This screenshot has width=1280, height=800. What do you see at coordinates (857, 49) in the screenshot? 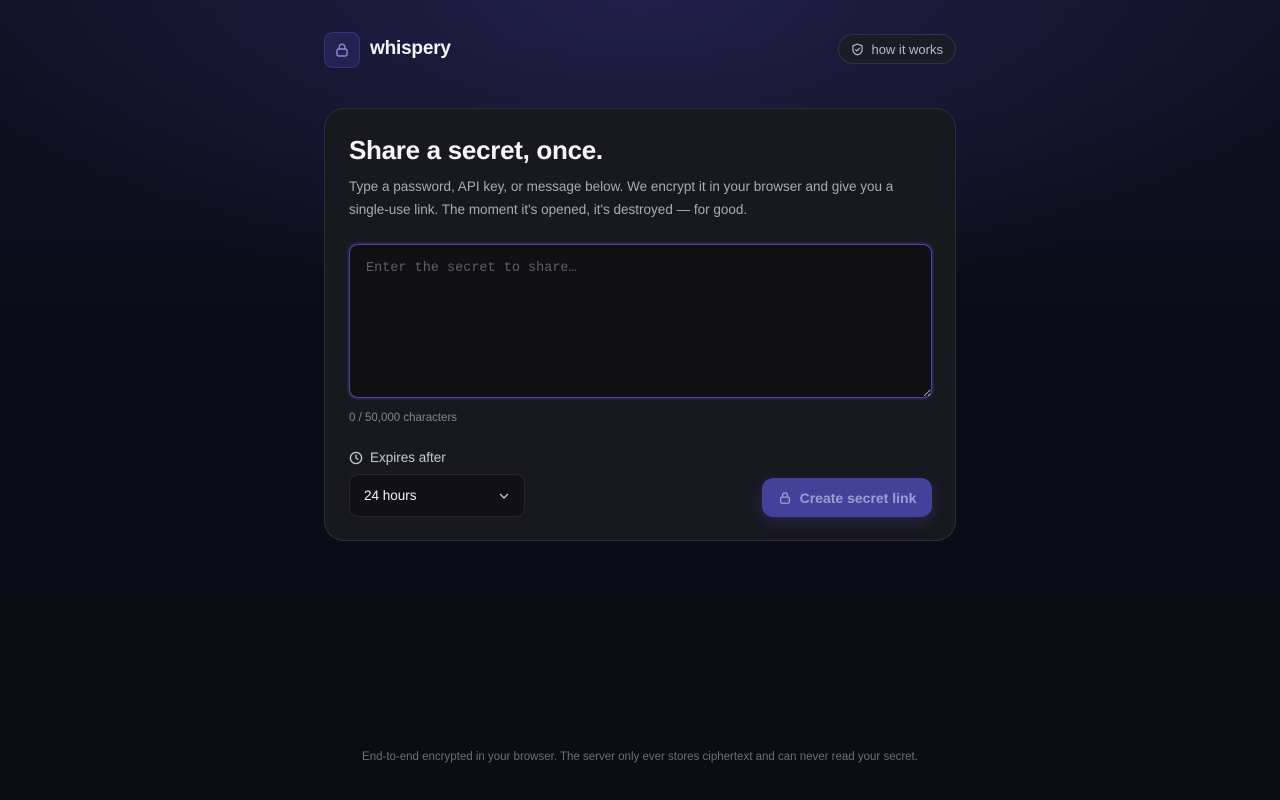
I see `shield-icon` at bounding box center [857, 49].